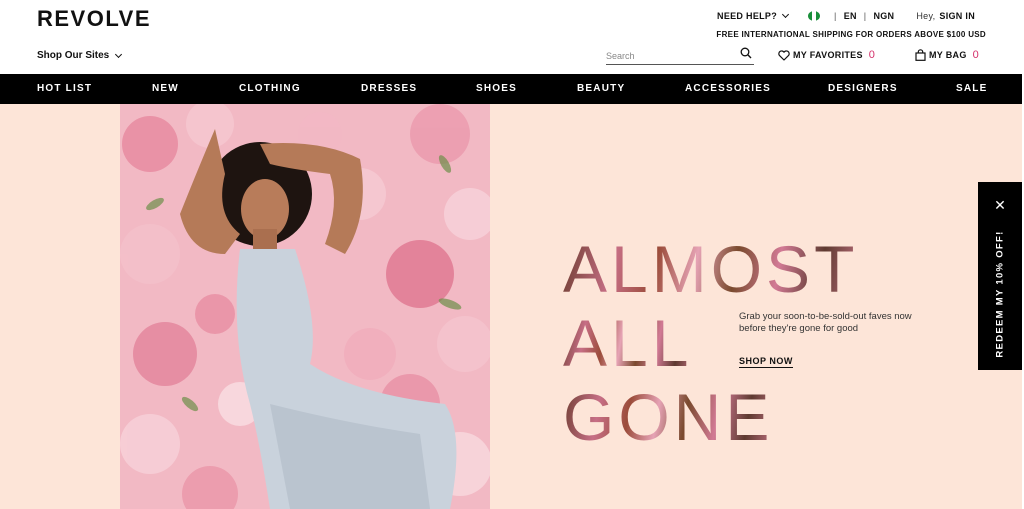 This screenshot has width=1024, height=509. What do you see at coordinates (94, 19) in the screenshot?
I see `revolve-logo: REVOLVE` at bounding box center [94, 19].